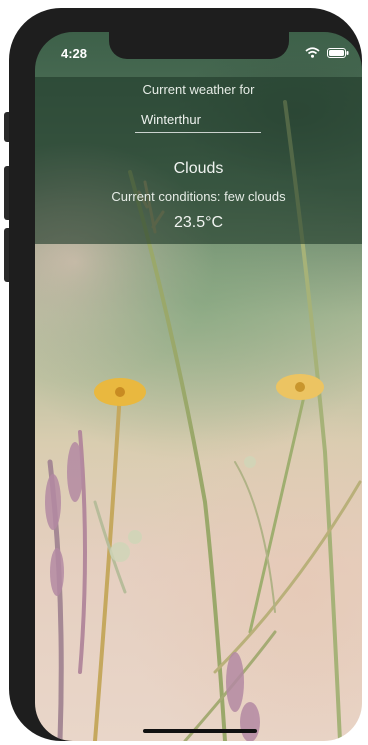  I want to click on status-bar: 4:28, so click(198, 54).